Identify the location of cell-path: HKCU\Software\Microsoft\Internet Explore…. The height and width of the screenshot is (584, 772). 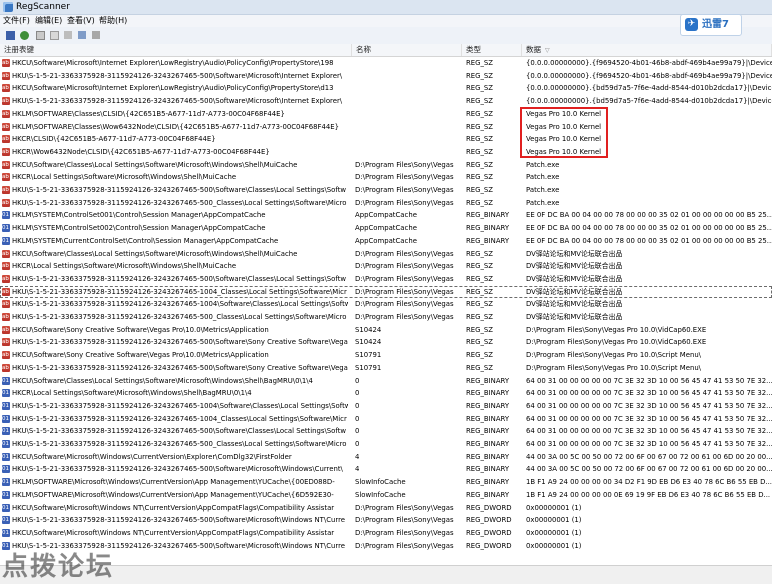
(173, 88).